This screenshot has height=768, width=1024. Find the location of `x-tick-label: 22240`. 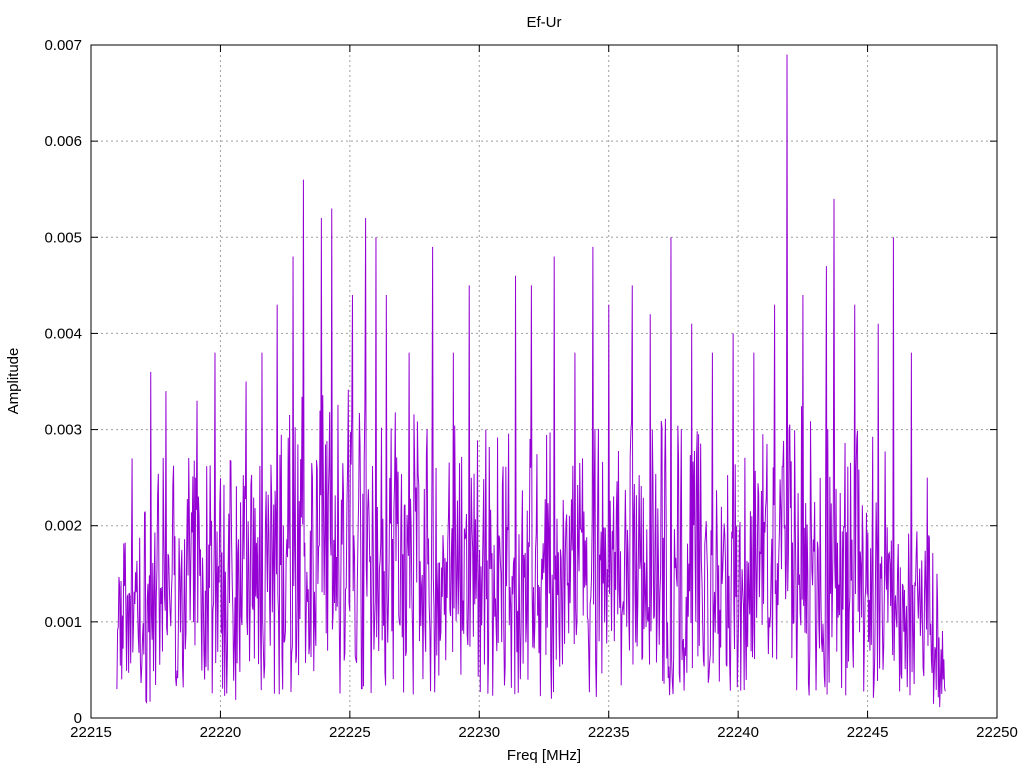

x-tick-label: 22240 is located at coordinates (738, 732).